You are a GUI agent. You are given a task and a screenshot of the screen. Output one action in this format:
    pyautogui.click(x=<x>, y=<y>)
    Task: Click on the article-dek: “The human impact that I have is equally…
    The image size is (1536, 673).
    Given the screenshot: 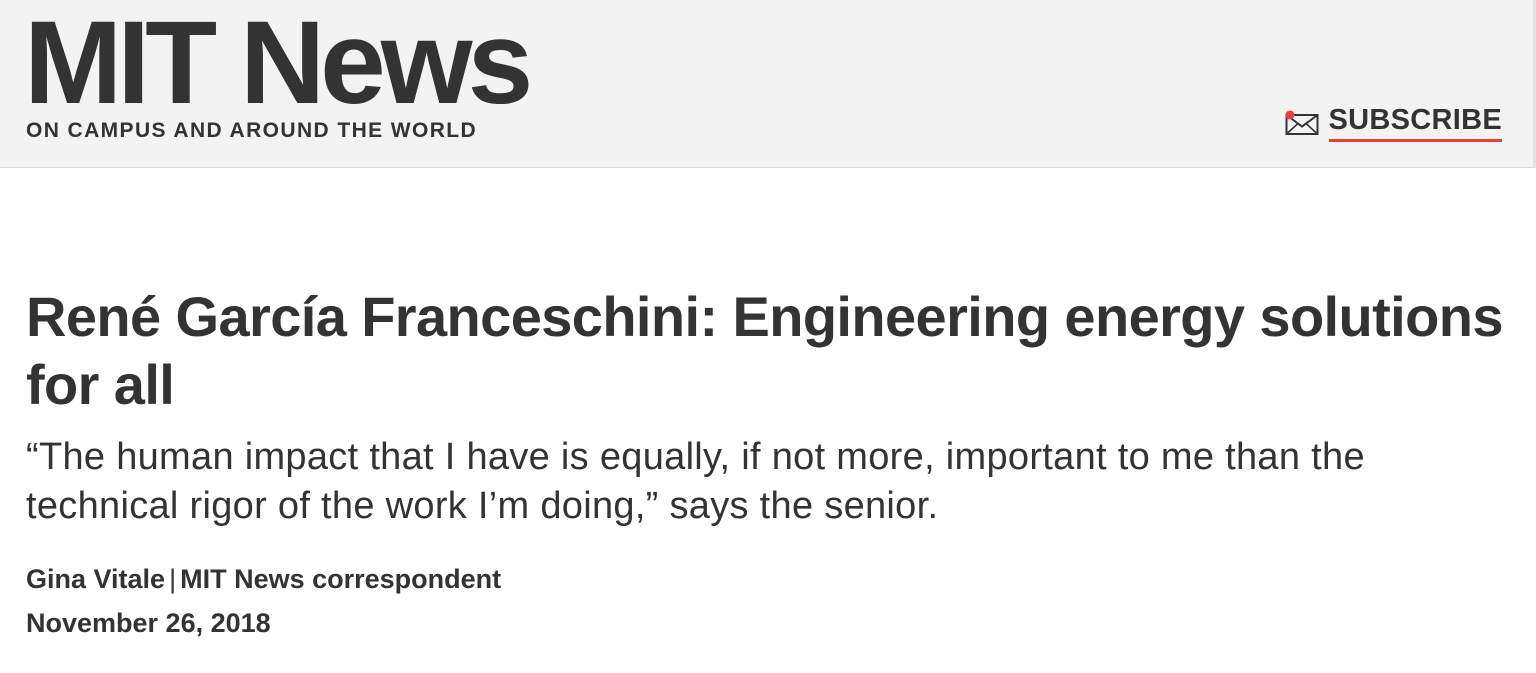 What is the action you would take?
    pyautogui.click(x=695, y=481)
    